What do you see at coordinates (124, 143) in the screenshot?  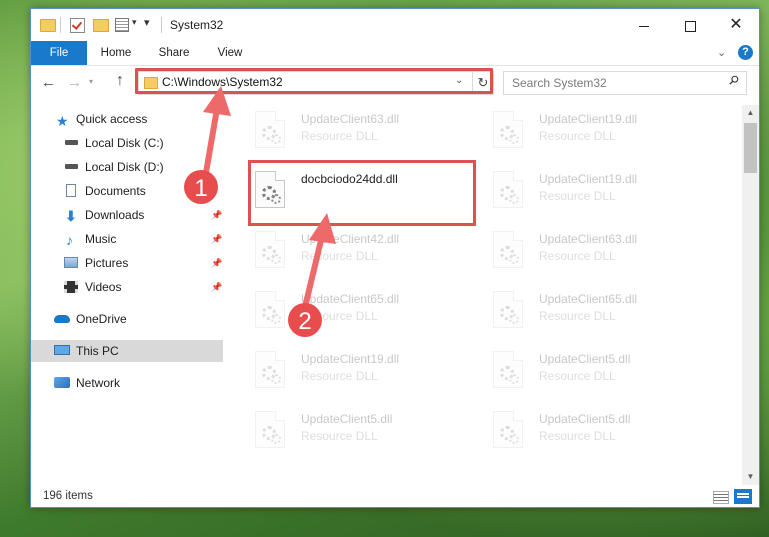 I see `sidebar-item-label: Local Disk (C:)` at bounding box center [124, 143].